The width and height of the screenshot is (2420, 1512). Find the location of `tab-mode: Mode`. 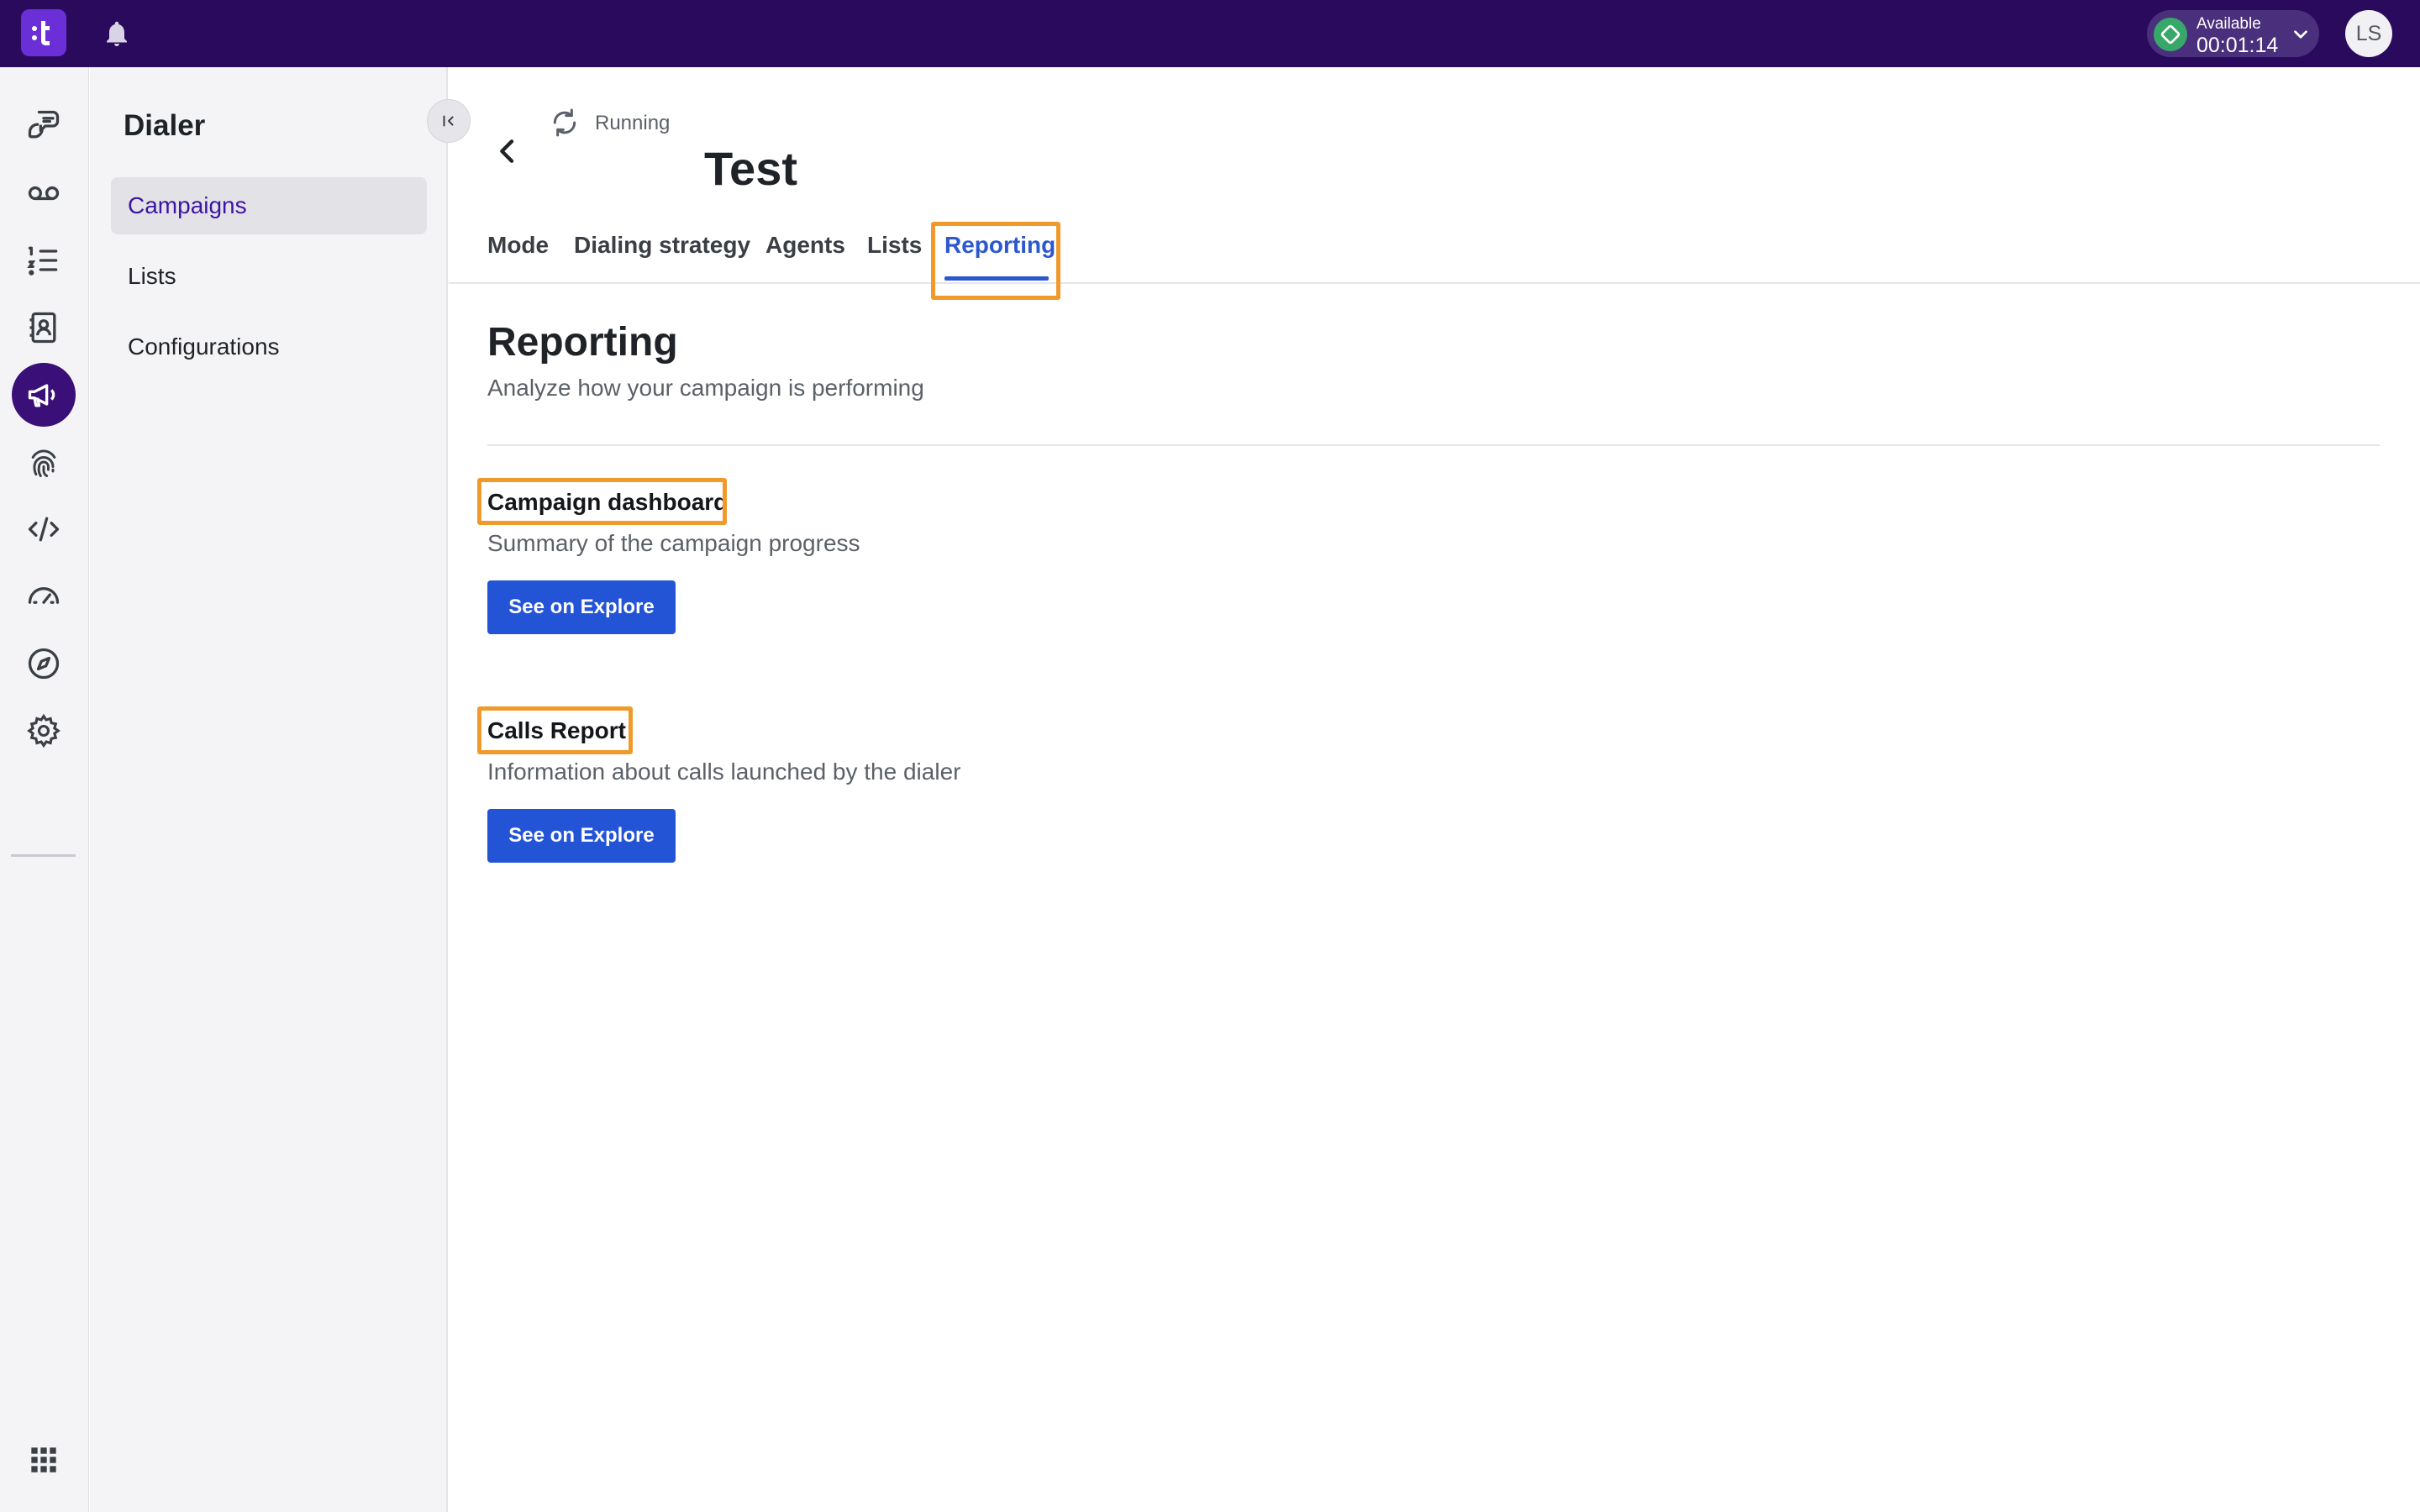

tab-mode: Mode is located at coordinates (518, 245).